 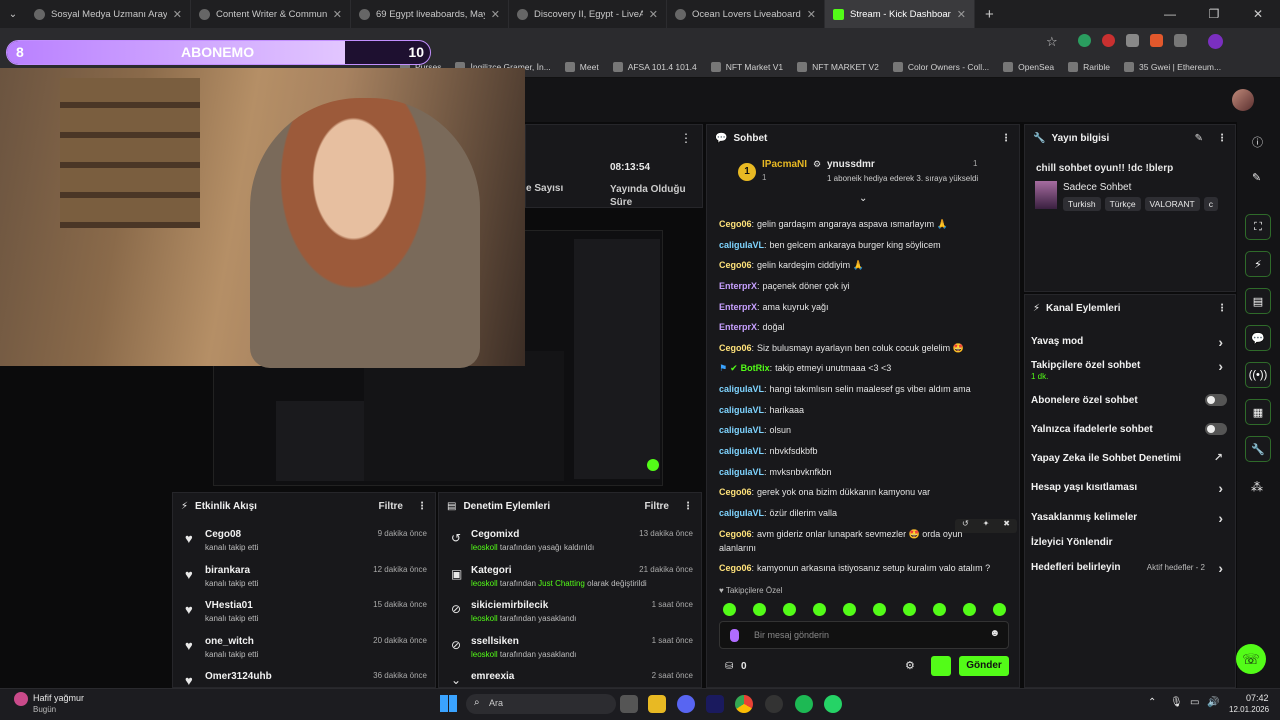 I want to click on browser-tab: Ocean Lovers Liveaboard, Egypt ✕, so click(x=746, y=14).